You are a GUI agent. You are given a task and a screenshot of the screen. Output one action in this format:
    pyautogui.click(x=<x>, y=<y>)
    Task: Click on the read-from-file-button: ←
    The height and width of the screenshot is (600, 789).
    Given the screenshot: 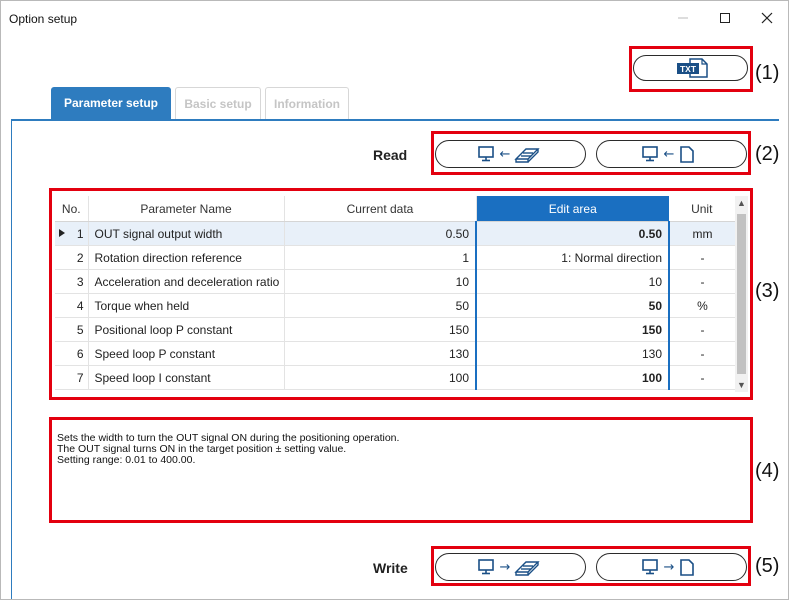 What is the action you would take?
    pyautogui.click(x=671, y=154)
    